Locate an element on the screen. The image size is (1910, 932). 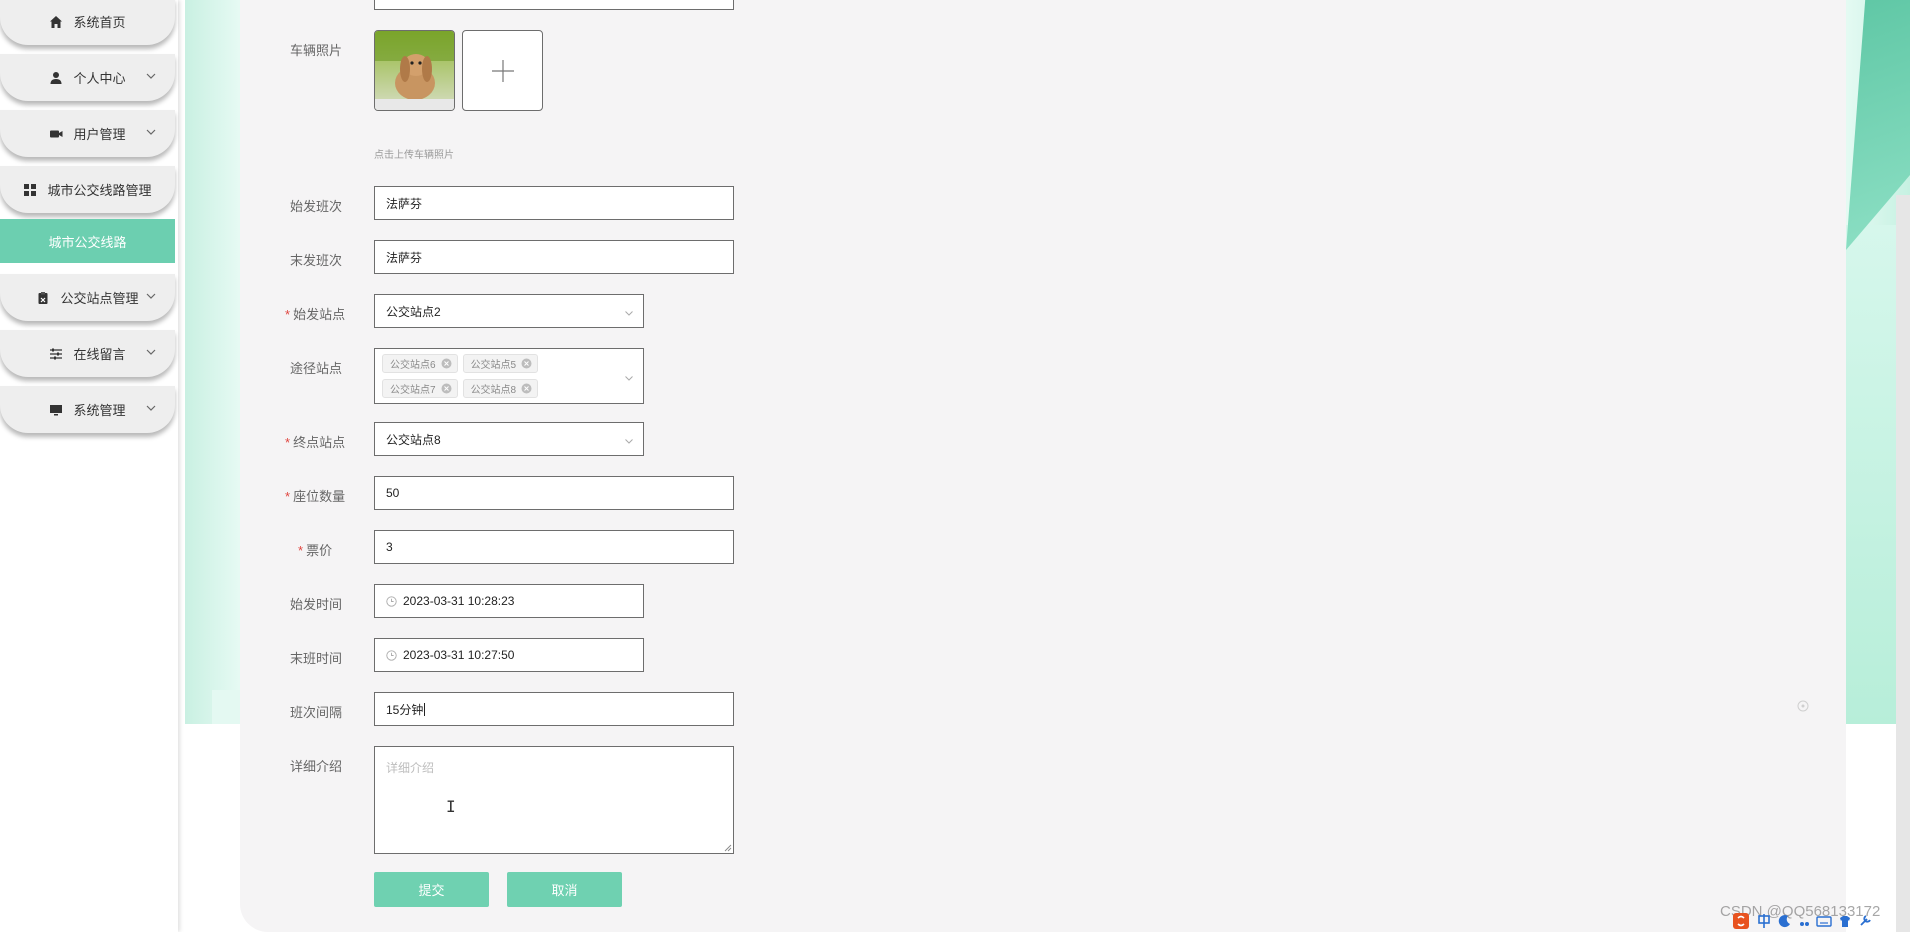
ime-toolbar is located at coordinates (1821, 921).